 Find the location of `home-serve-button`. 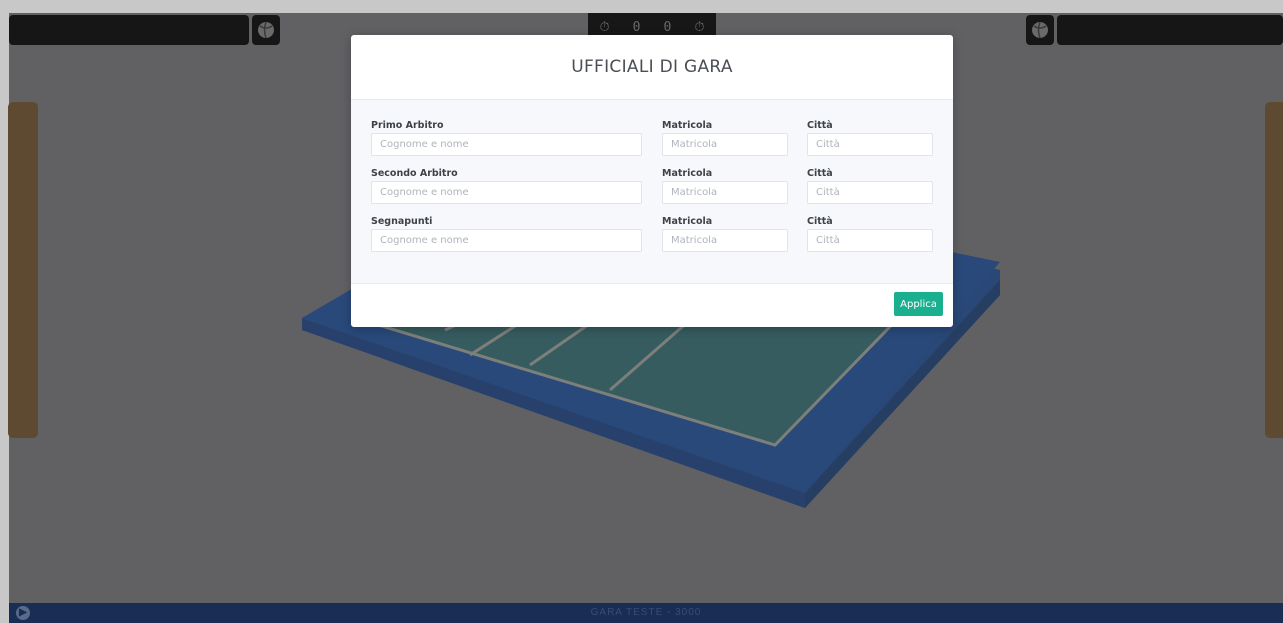

home-serve-button is located at coordinates (266, 30).